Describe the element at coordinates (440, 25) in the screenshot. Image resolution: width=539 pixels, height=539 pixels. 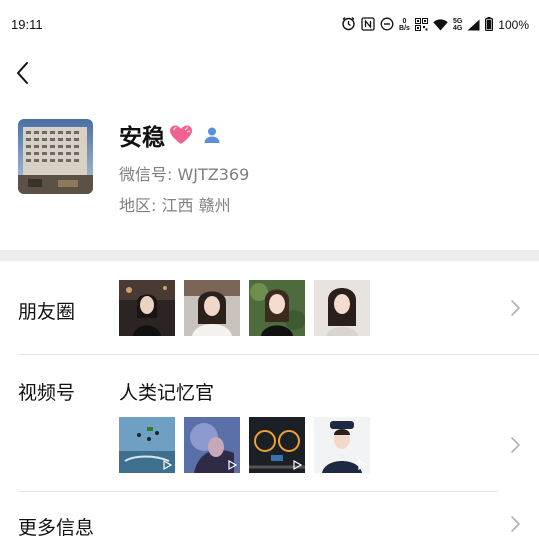
I see `wifi-icon` at that location.